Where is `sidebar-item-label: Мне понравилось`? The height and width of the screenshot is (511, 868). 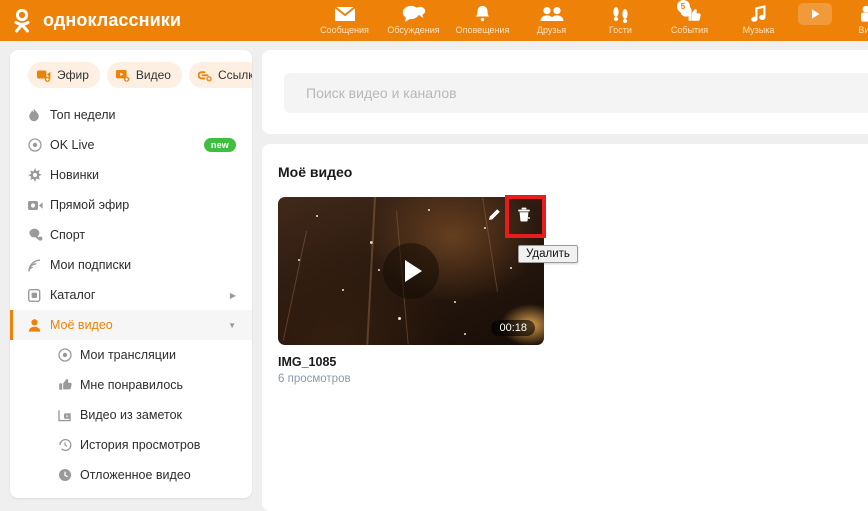
sidebar-item-label: Мне понравилось is located at coordinates (132, 385).